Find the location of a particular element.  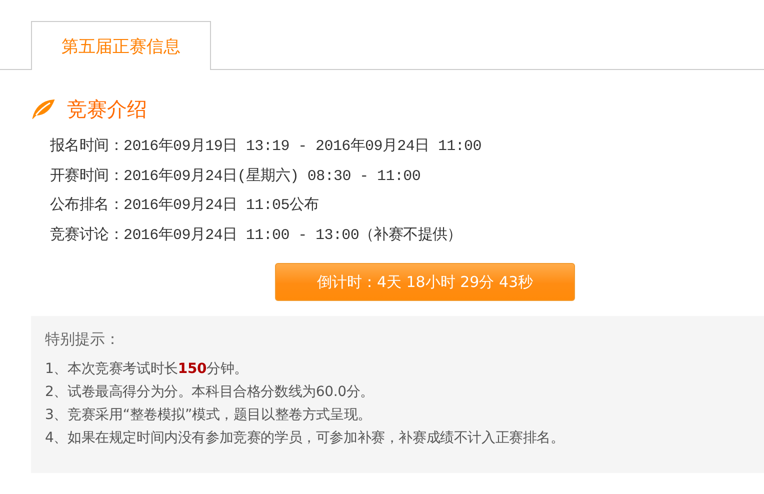

notice-item: 3、竞赛采用“整卷模拟”模式，题目以整卷方式呈现。 is located at coordinates (208, 416).